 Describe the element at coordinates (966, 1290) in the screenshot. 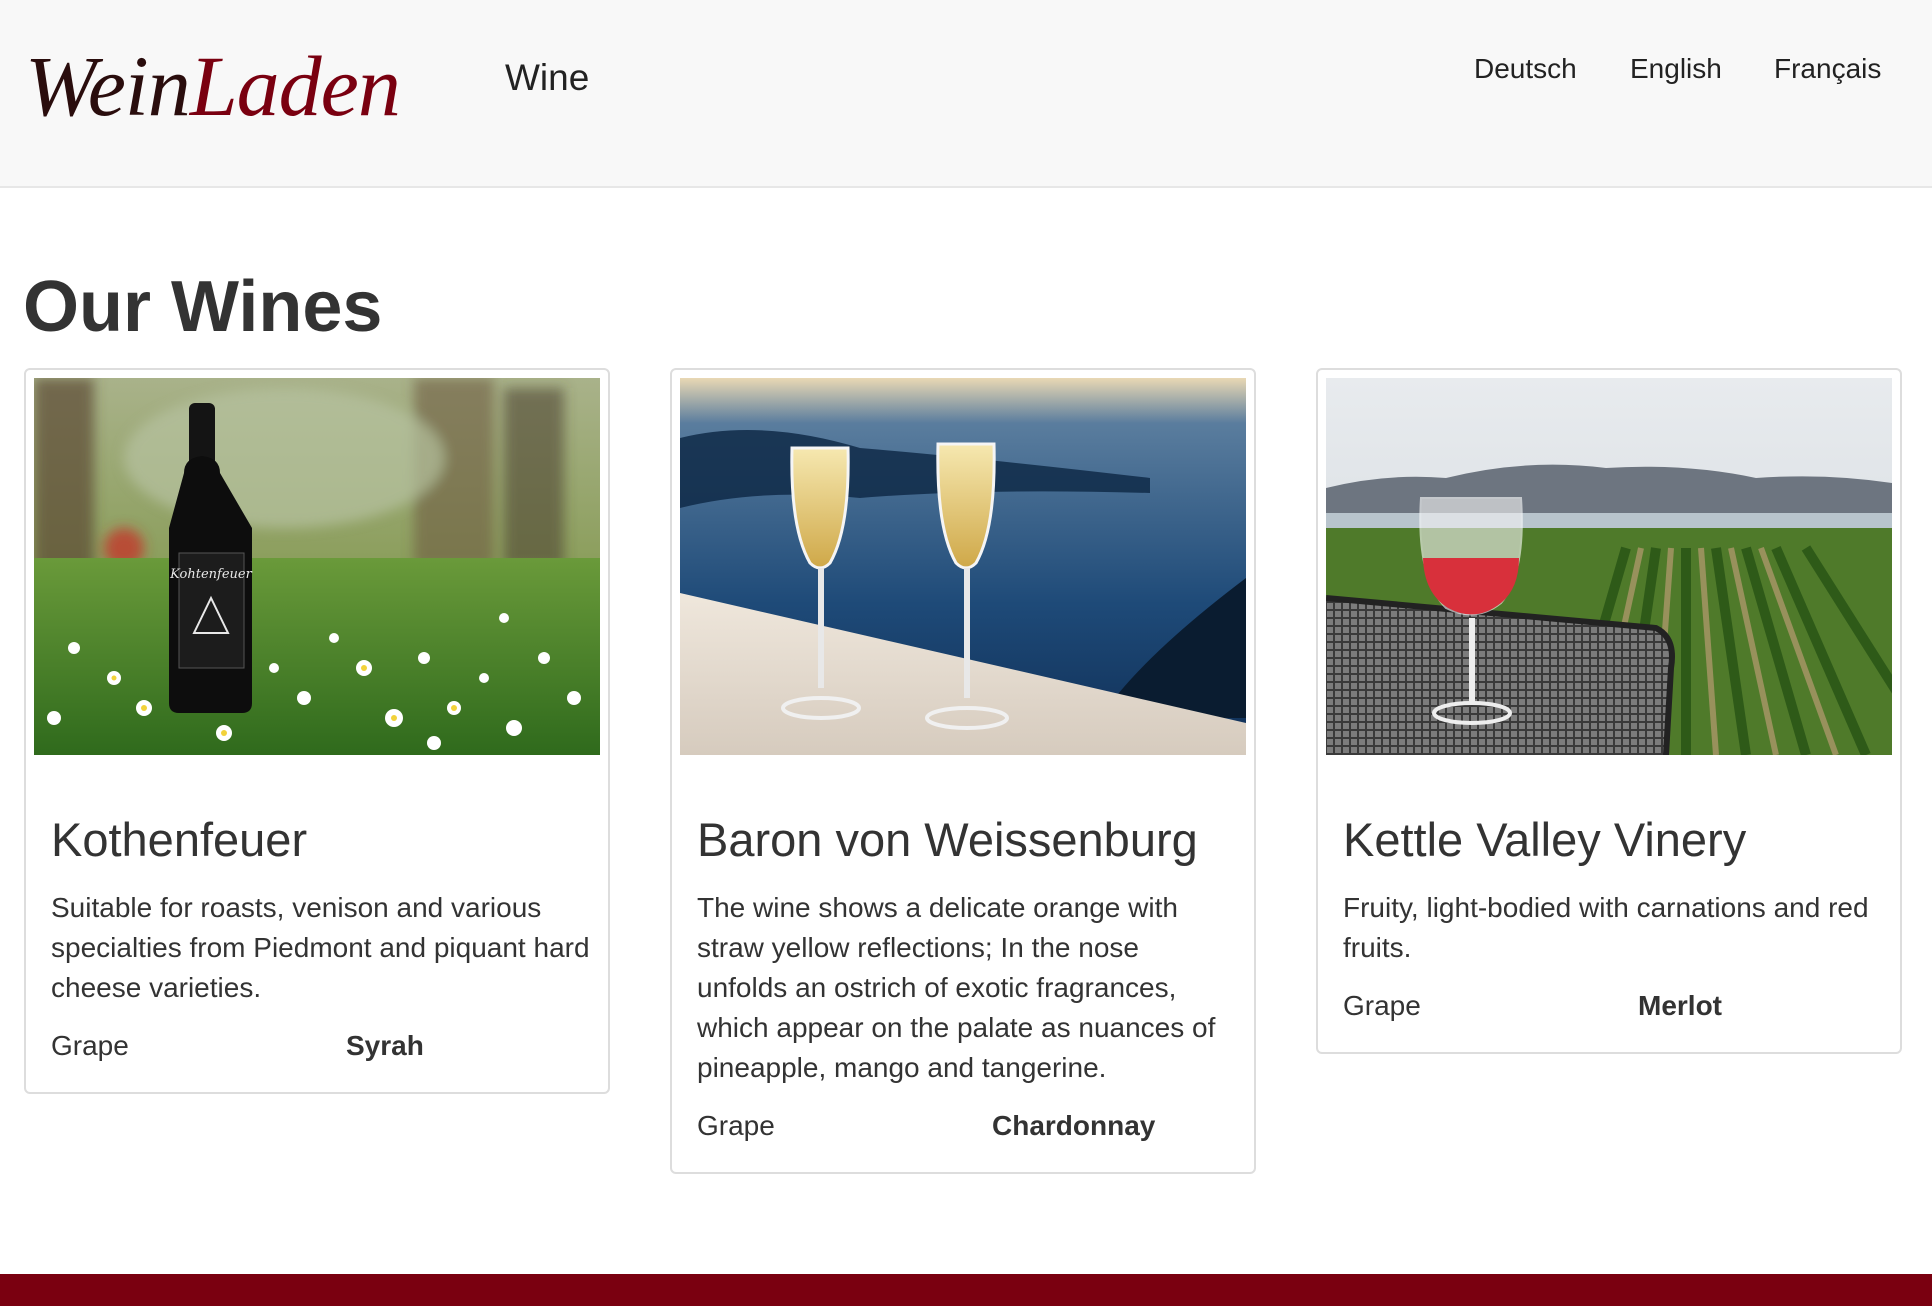

I see `footer-bar` at that location.